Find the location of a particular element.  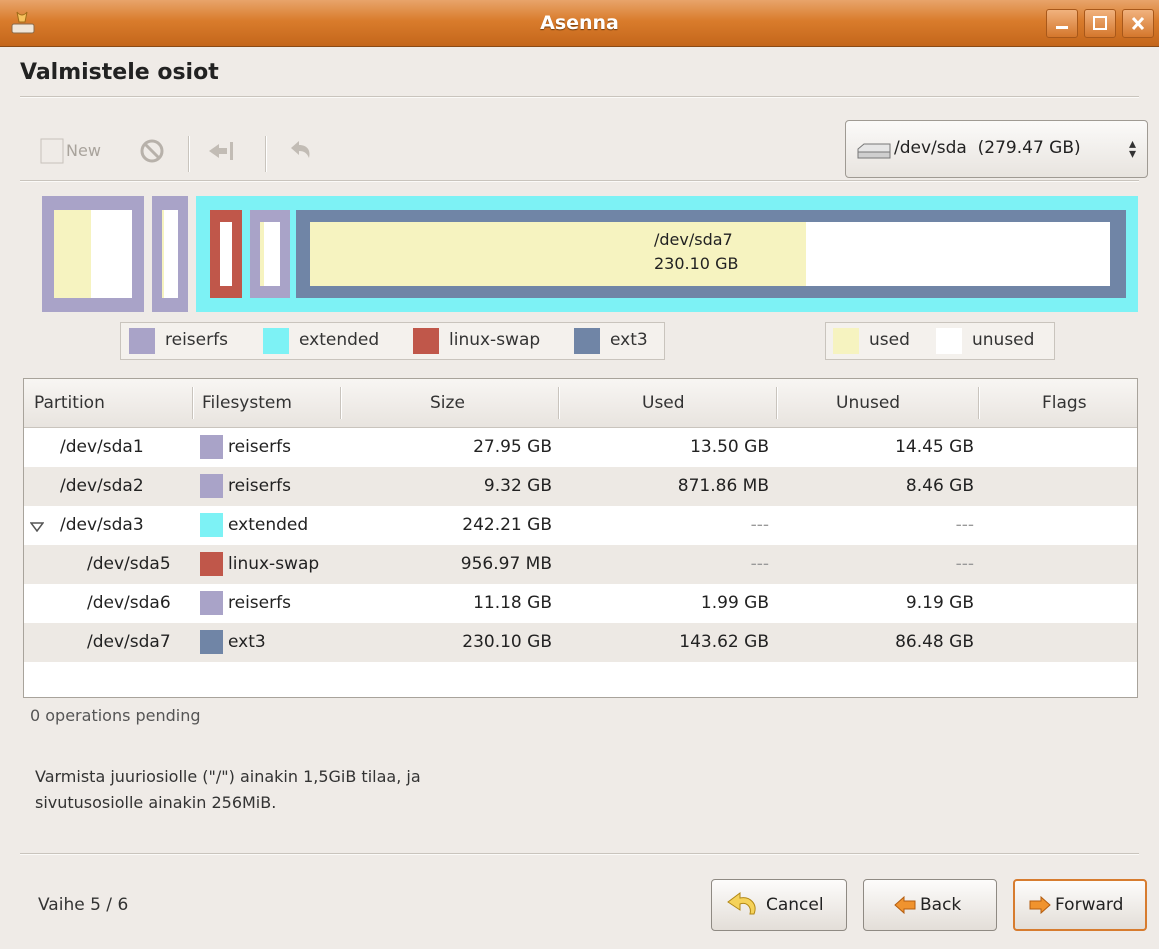

graph-selected-text: /dev/sda7 230.10 GB is located at coordinates (696, 252).